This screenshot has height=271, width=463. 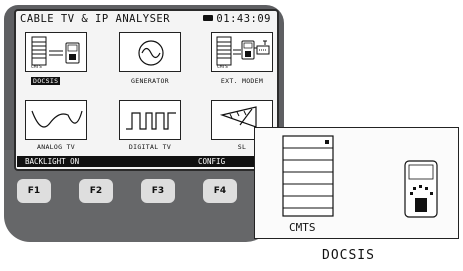 I want to click on sine-generator-icon, so click(x=151, y=53).